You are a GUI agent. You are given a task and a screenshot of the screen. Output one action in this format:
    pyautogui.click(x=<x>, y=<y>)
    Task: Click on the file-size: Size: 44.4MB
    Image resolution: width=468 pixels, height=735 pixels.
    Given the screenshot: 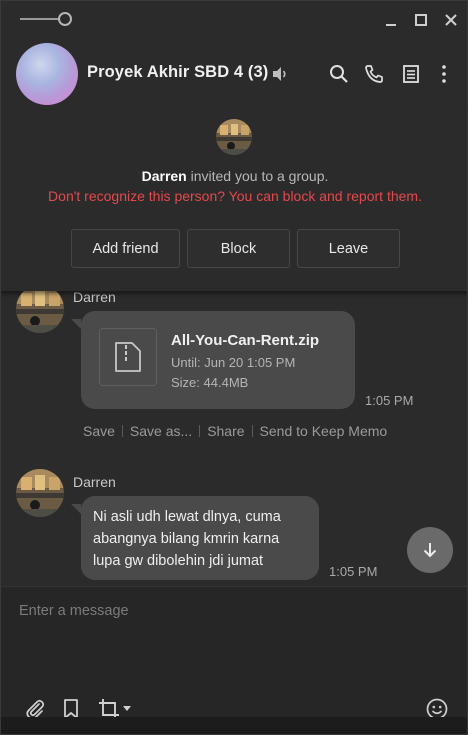 What is the action you would take?
    pyautogui.click(x=210, y=382)
    